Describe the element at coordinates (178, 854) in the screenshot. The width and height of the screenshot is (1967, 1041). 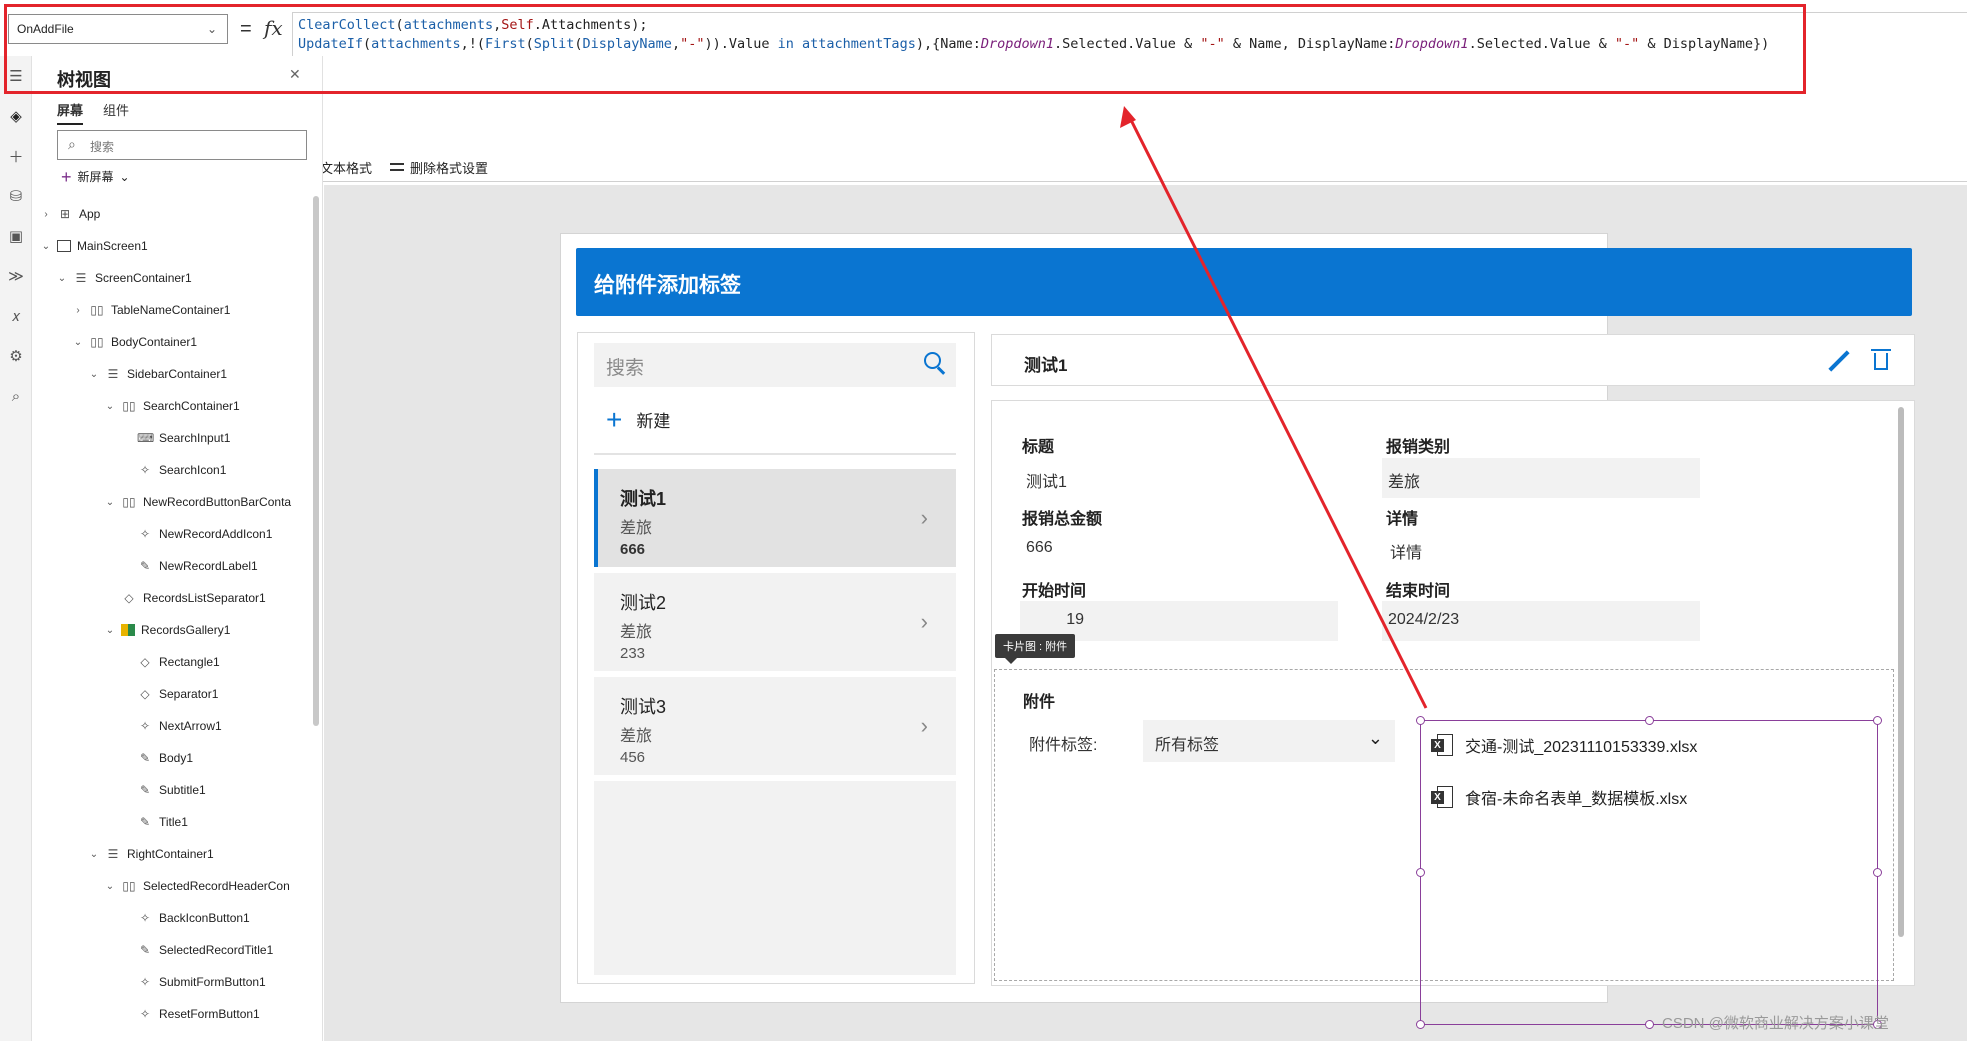
I see `tree-node: ⌄ ☰ RightContainer1` at that location.